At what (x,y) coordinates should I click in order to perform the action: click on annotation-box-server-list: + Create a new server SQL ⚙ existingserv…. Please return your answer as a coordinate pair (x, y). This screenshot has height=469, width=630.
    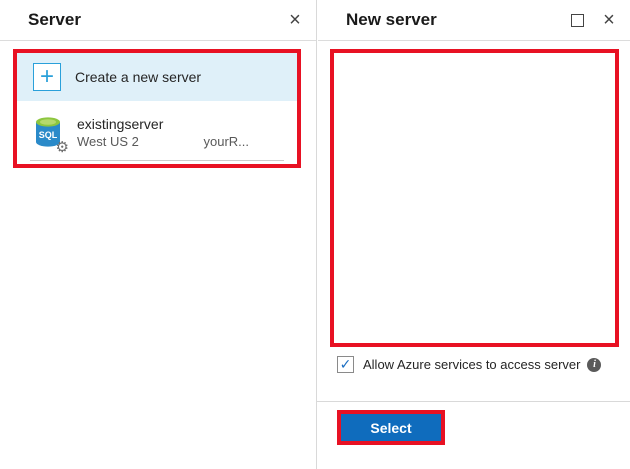
    Looking at the image, I should click on (157, 108).